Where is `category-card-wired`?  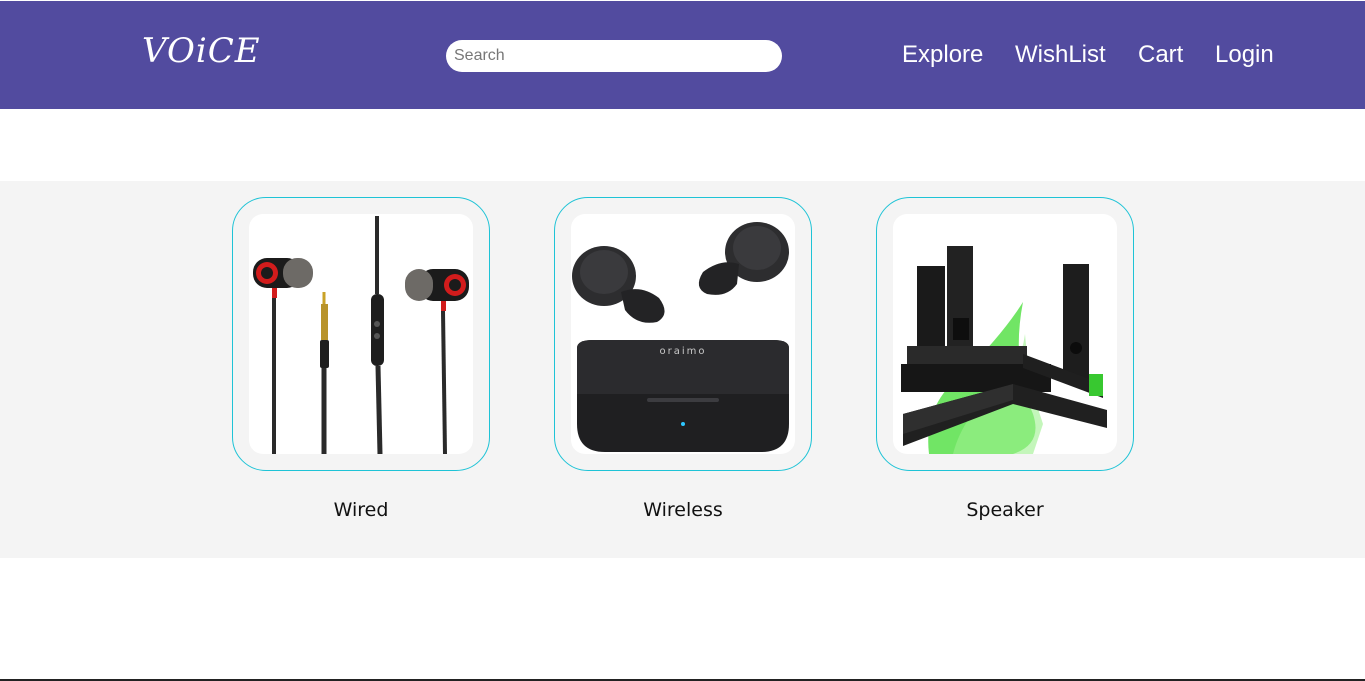 category-card-wired is located at coordinates (361, 334).